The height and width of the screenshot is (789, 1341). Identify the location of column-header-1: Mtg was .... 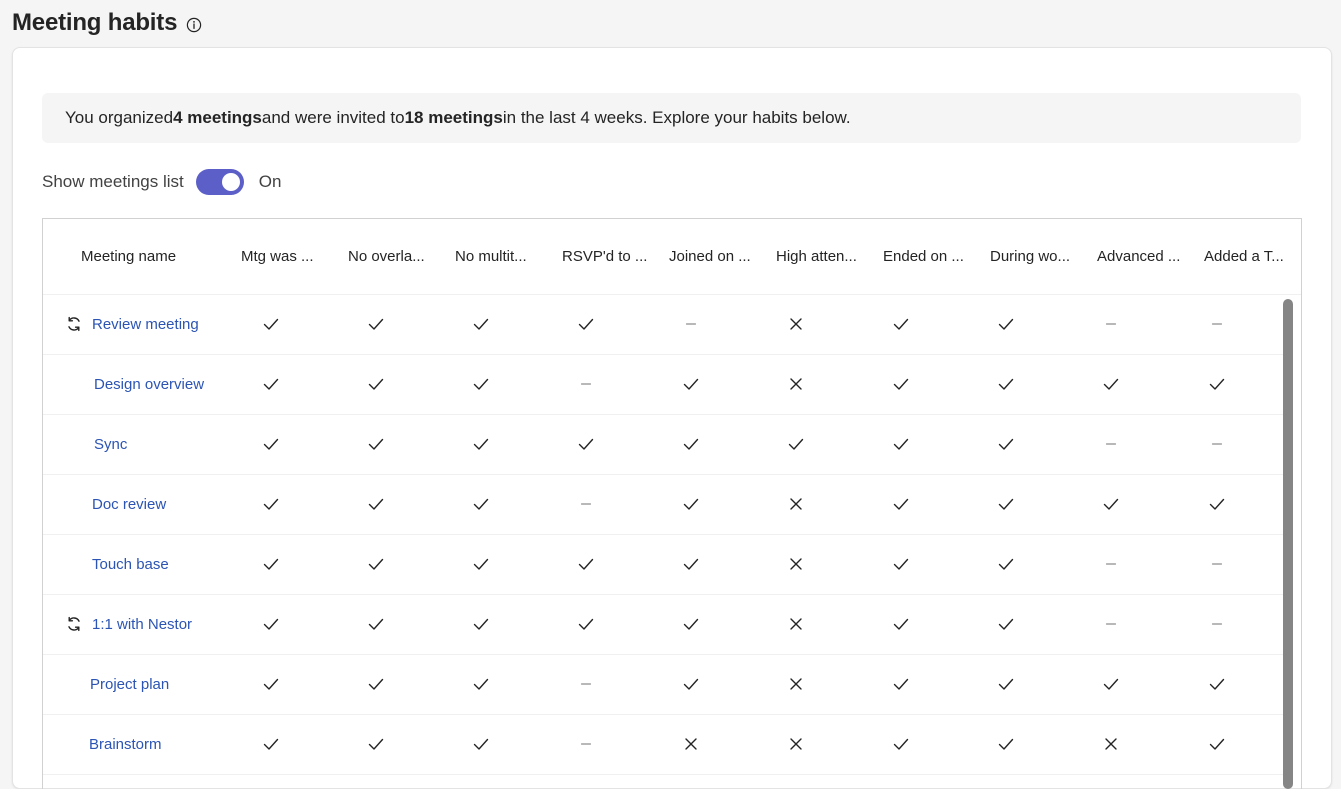
(287, 256).